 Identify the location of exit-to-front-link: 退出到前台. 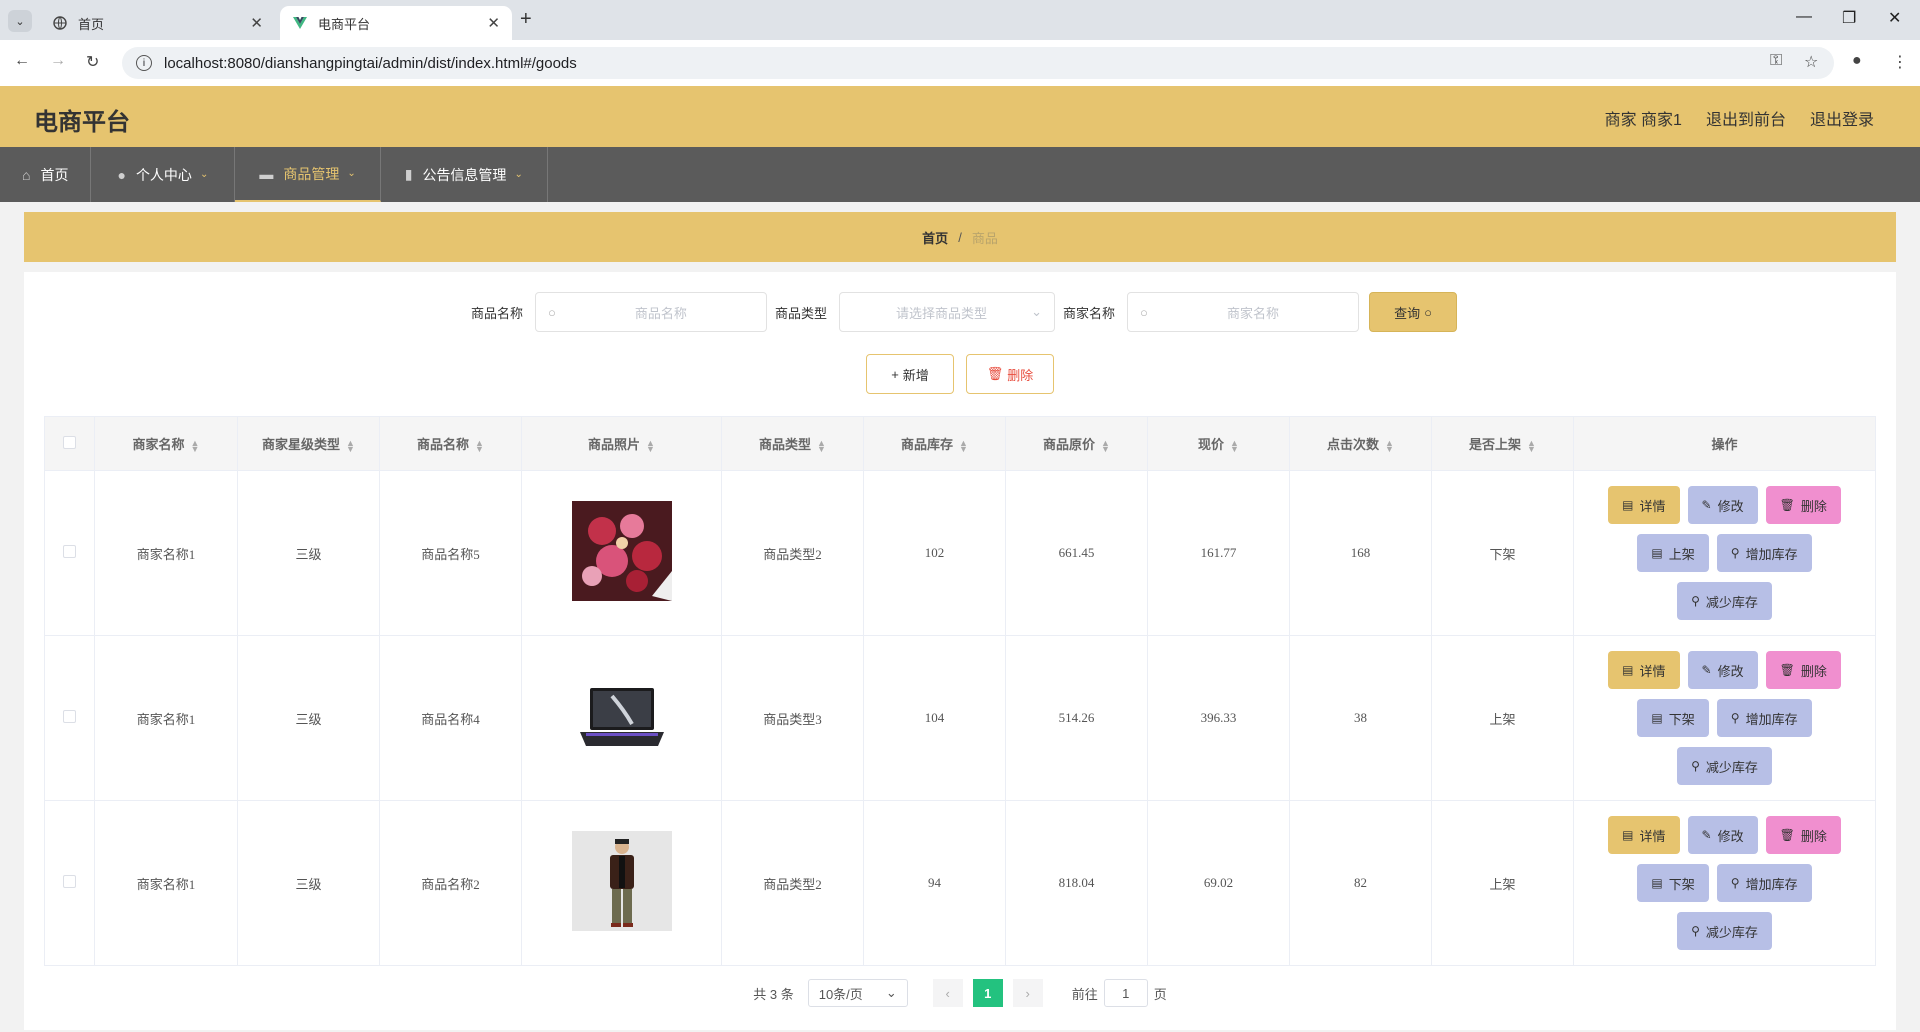
(1746, 118).